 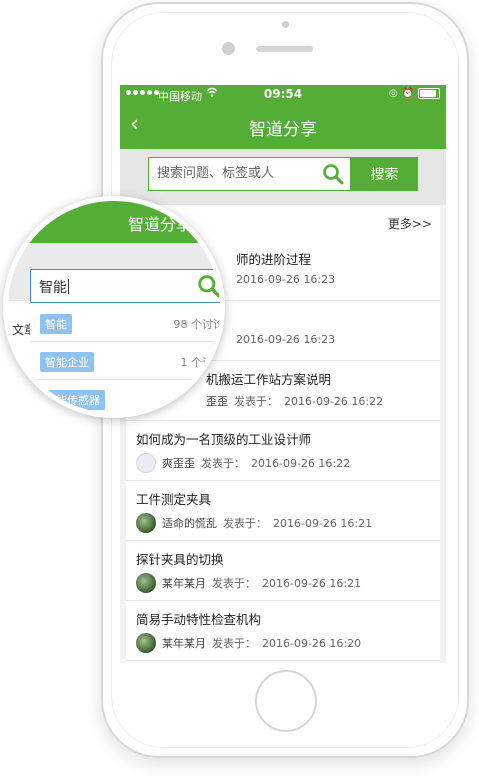 I want to click on search-box, so click(x=249, y=174).